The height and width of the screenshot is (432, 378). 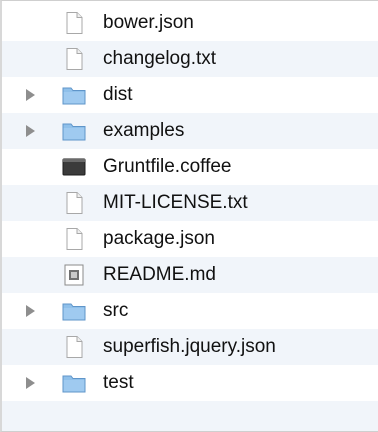 What do you see at coordinates (190, 95) in the screenshot?
I see `list-item-dist-folder: dist` at bounding box center [190, 95].